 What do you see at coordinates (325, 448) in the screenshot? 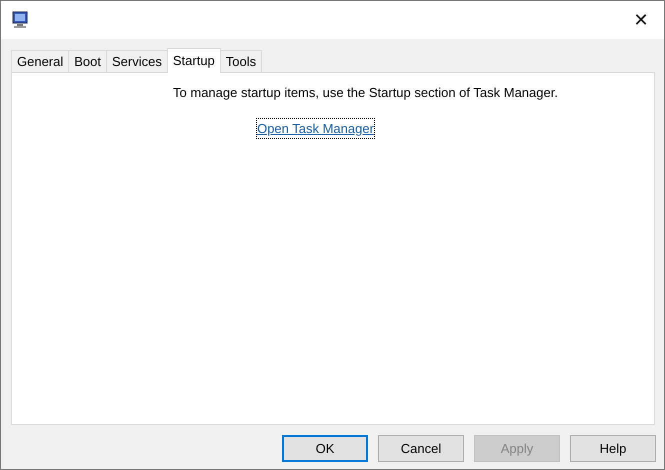
I see `dialog-button: OK` at bounding box center [325, 448].